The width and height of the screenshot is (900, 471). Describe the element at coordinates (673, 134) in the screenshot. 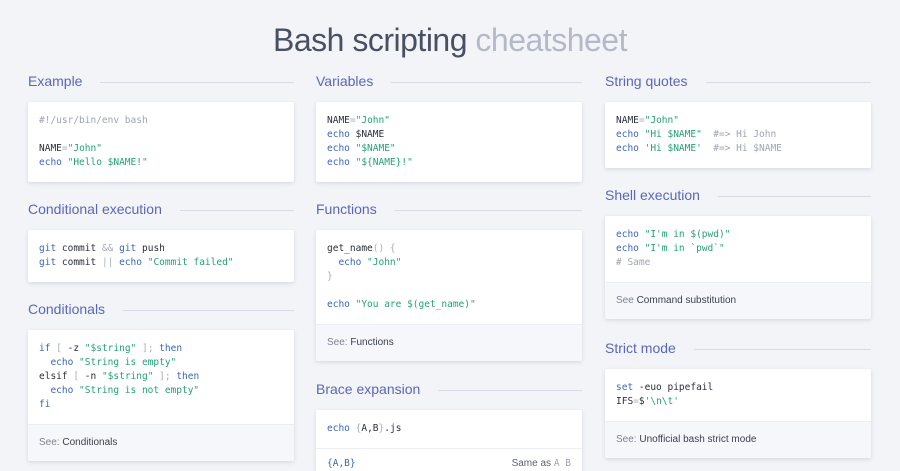

I see `code-token: "Hi $NAME"` at that location.